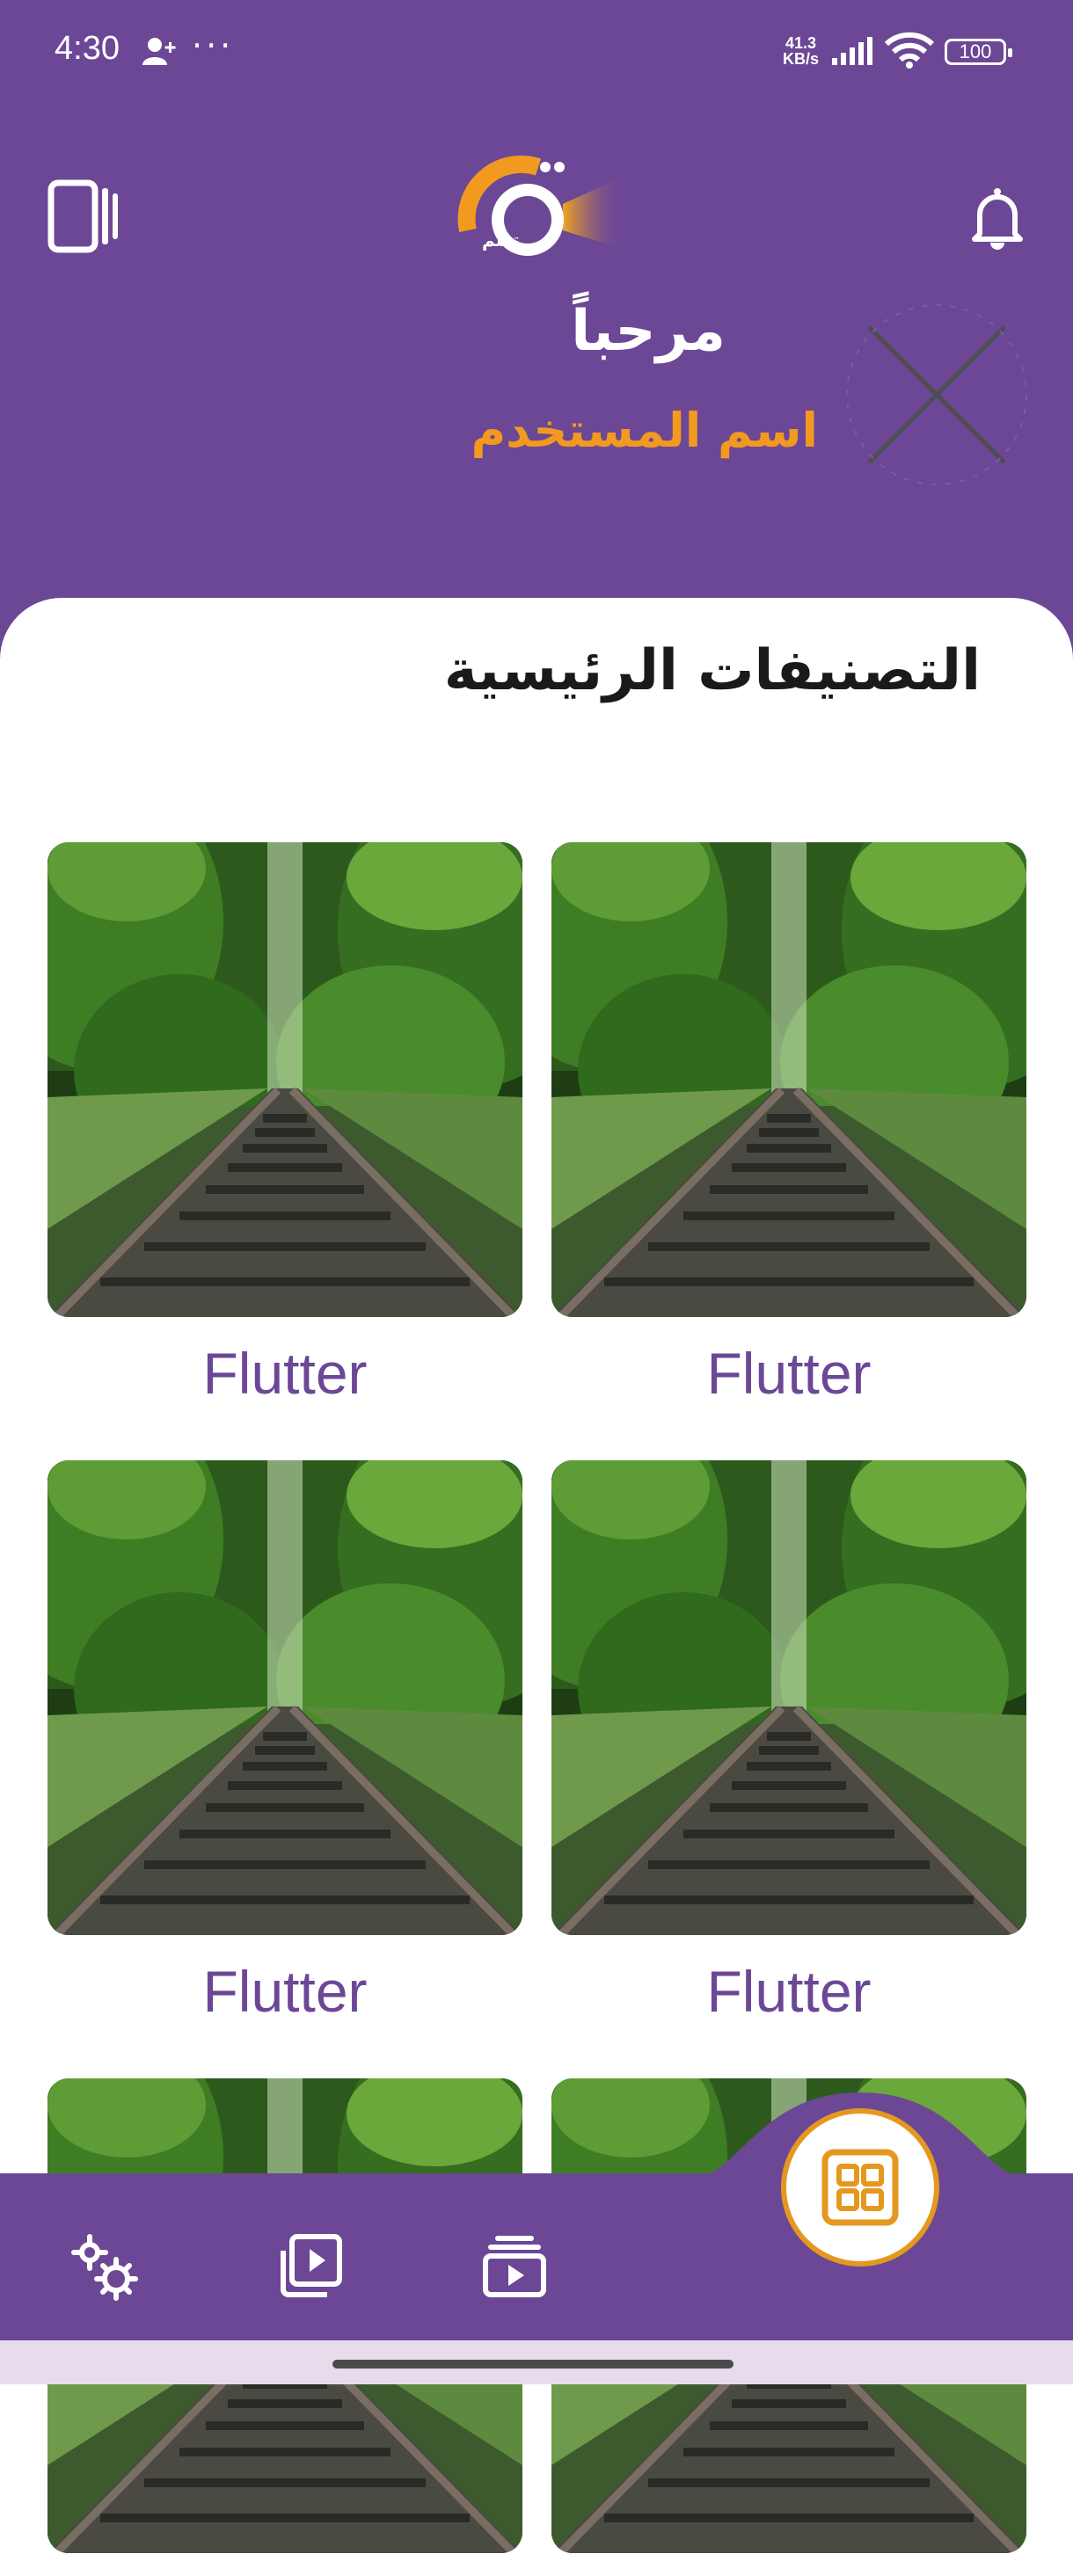 The image size is (1073, 2576). Describe the element at coordinates (214, 45) in the screenshot. I see `status-more-dots: ···` at that location.